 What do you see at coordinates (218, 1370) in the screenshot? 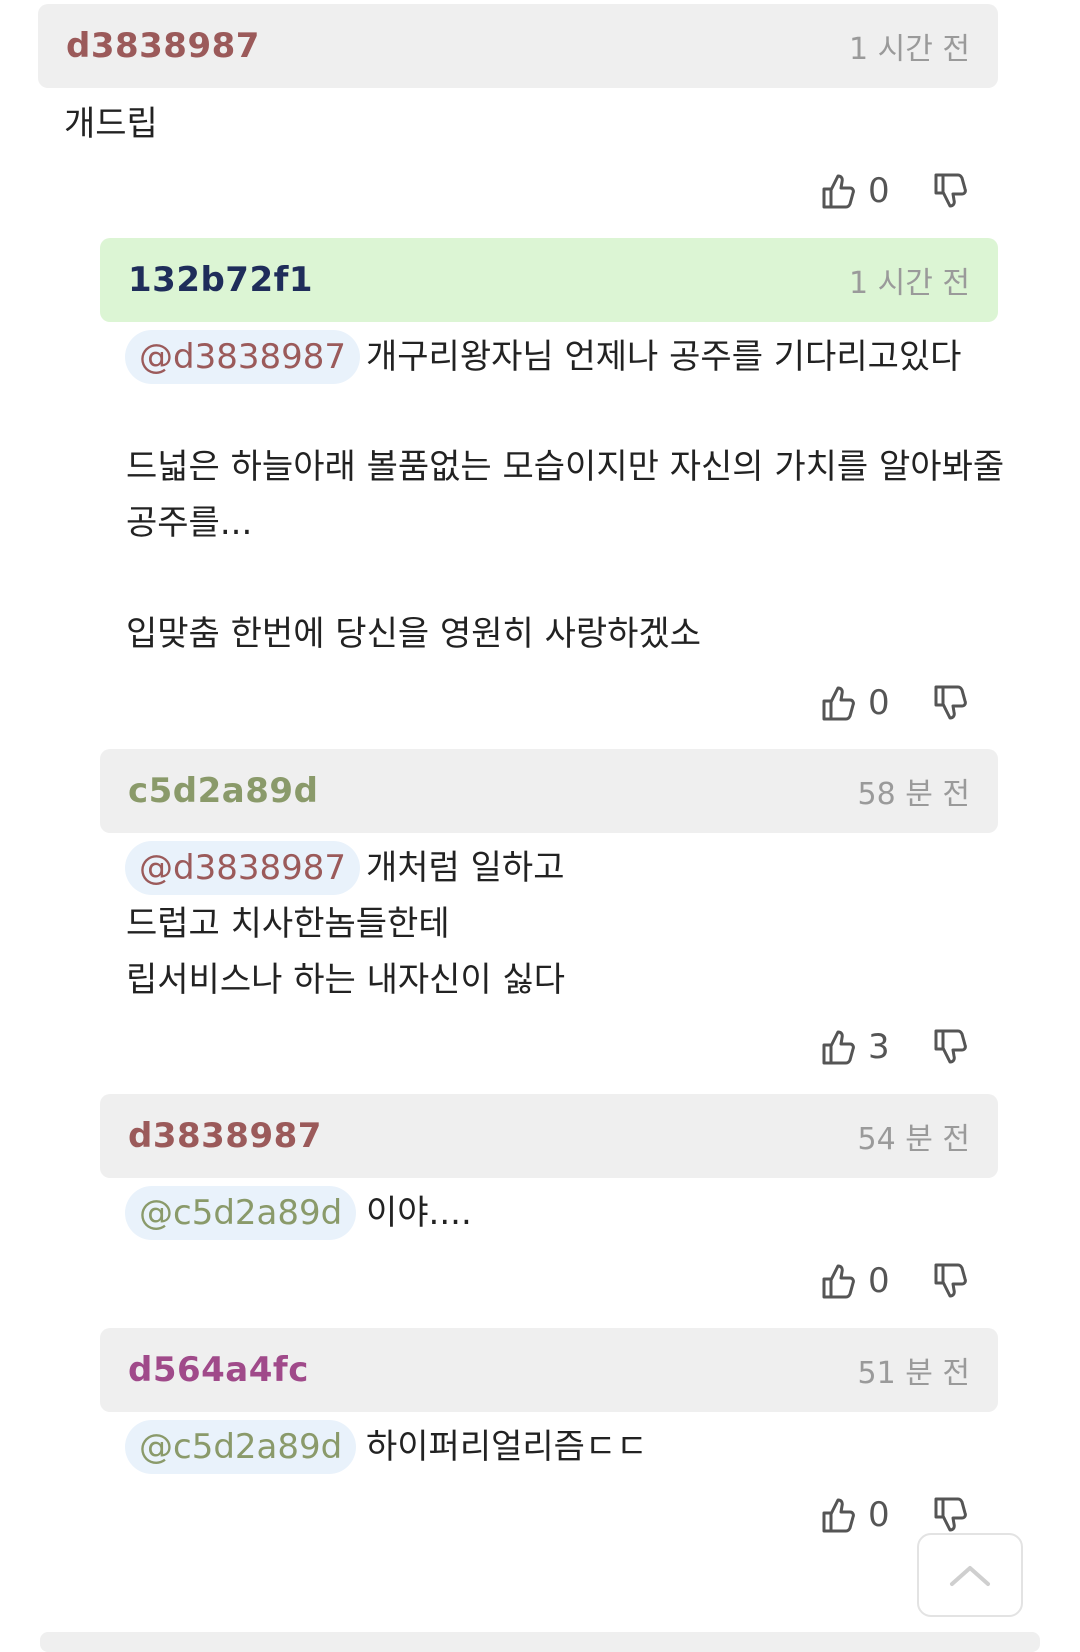
I see `comment-author: d564a4fc` at bounding box center [218, 1370].